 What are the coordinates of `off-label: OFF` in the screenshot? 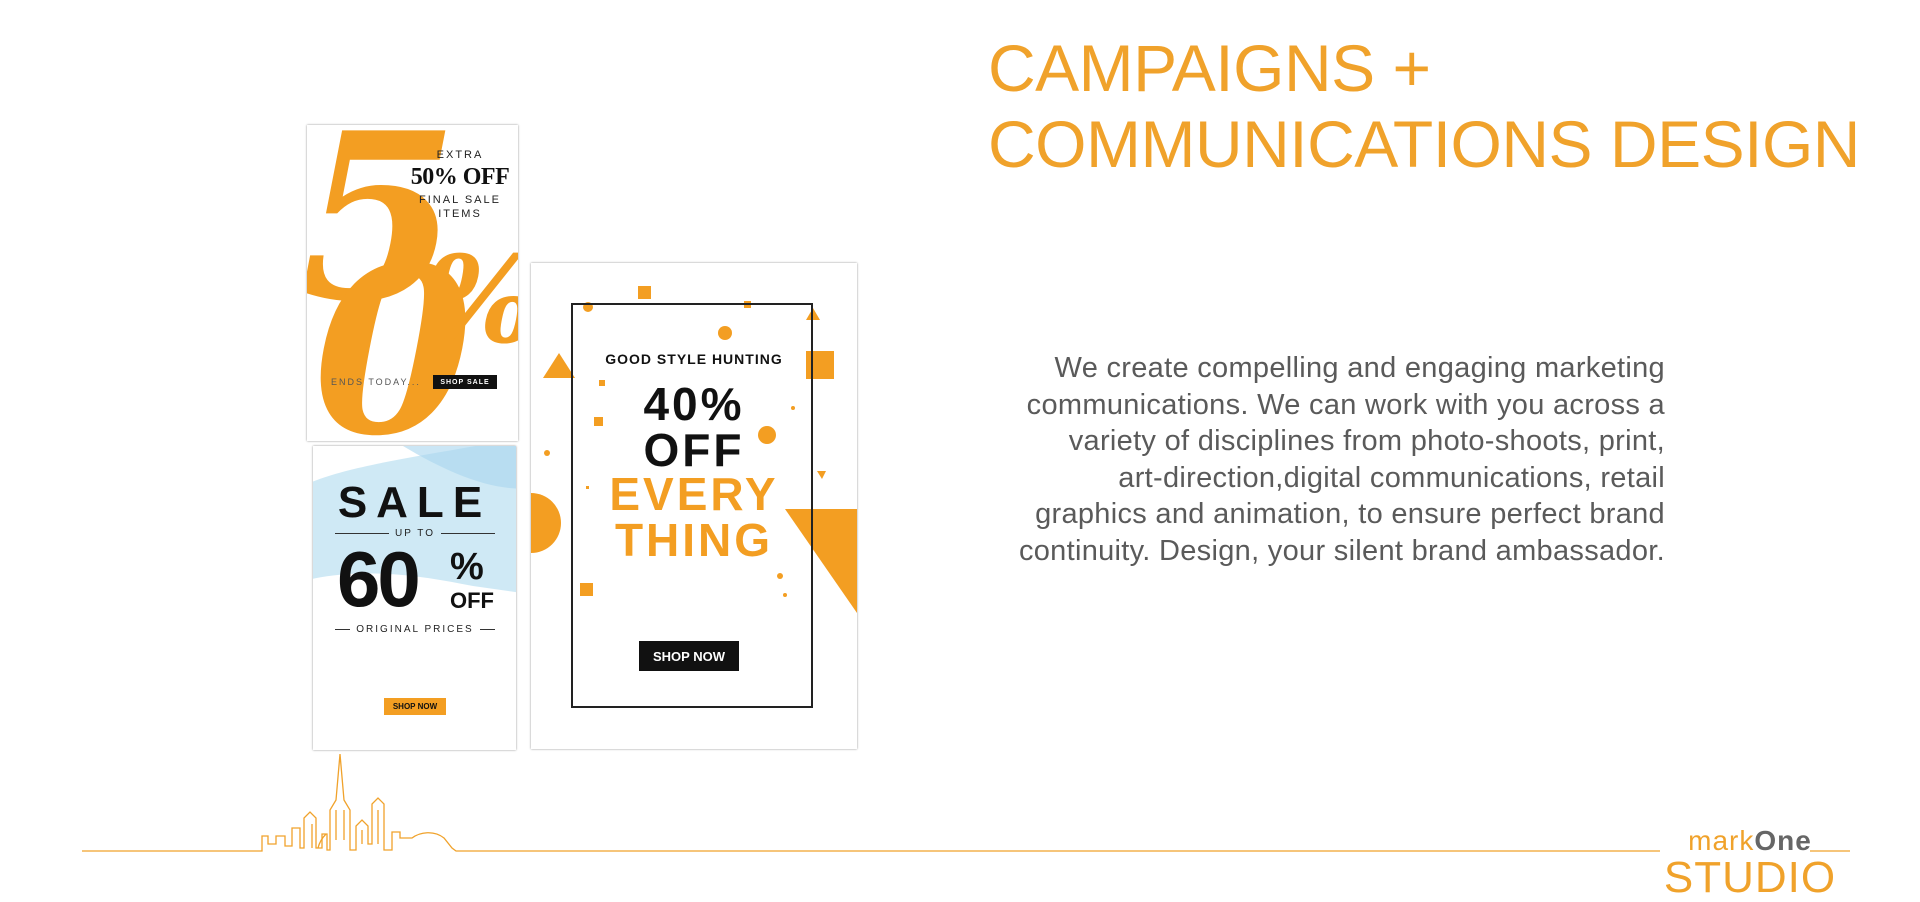 It's located at (472, 600).